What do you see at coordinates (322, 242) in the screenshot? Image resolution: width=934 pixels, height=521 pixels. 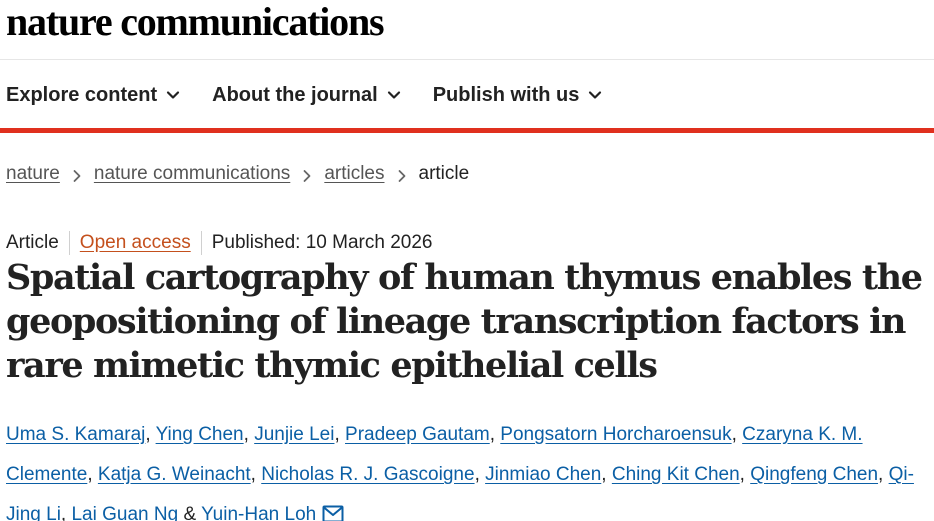 I see `published-date: Published: 10 March 2026` at bounding box center [322, 242].